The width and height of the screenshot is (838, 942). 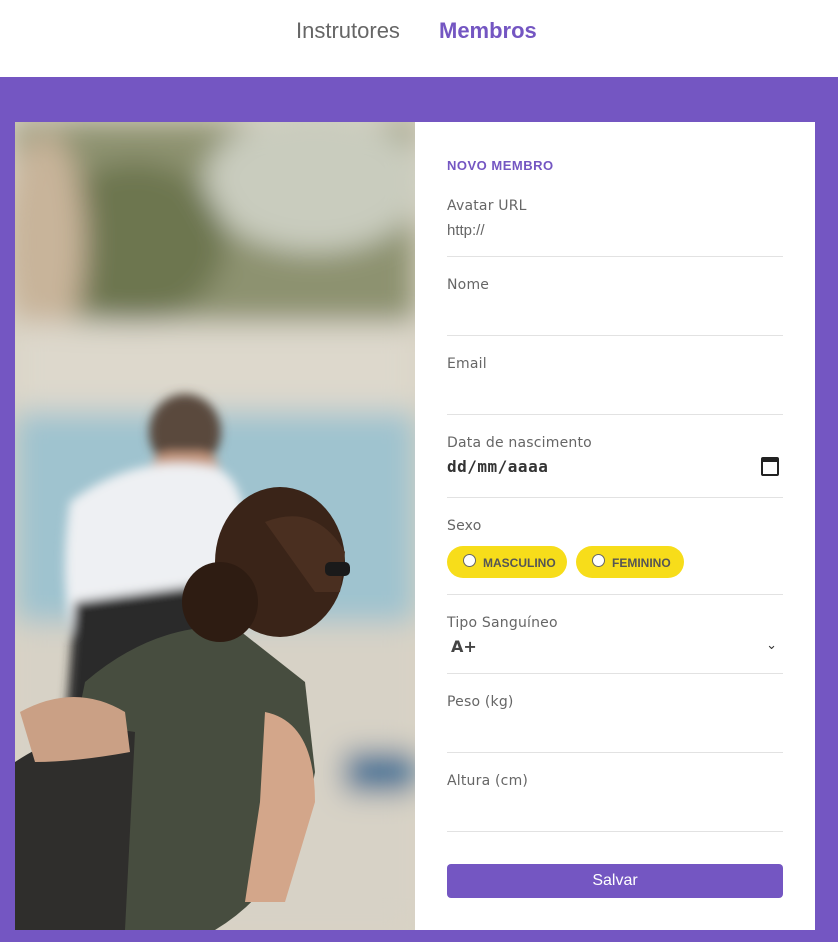 I want to click on form-title: NOVO MEMBRO, so click(x=500, y=165).